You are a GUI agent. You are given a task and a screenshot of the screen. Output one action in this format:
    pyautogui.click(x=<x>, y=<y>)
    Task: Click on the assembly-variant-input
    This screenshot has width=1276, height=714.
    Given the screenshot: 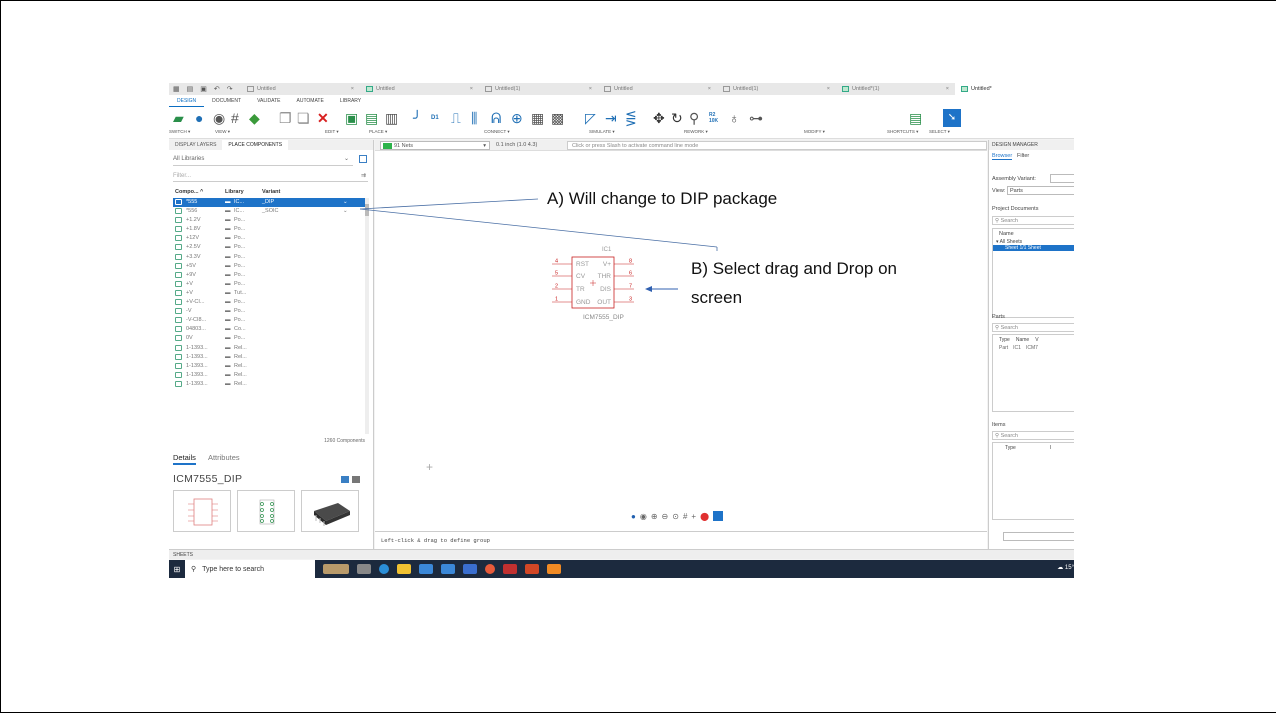 What is the action you would take?
    pyautogui.click(x=1062, y=178)
    